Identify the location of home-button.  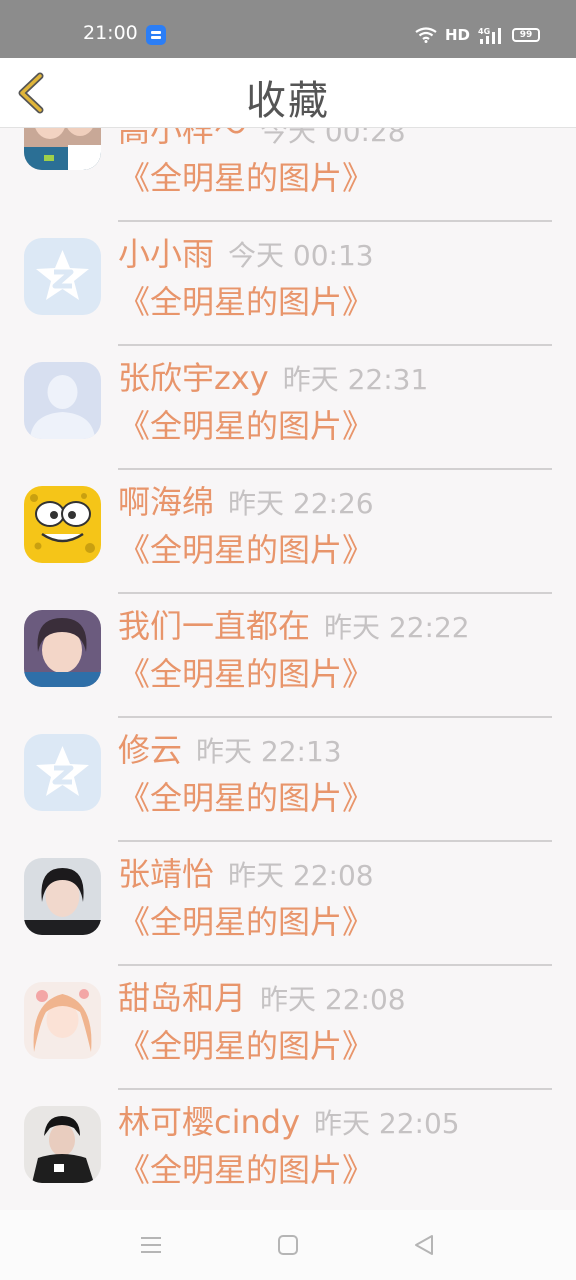
(288, 1245).